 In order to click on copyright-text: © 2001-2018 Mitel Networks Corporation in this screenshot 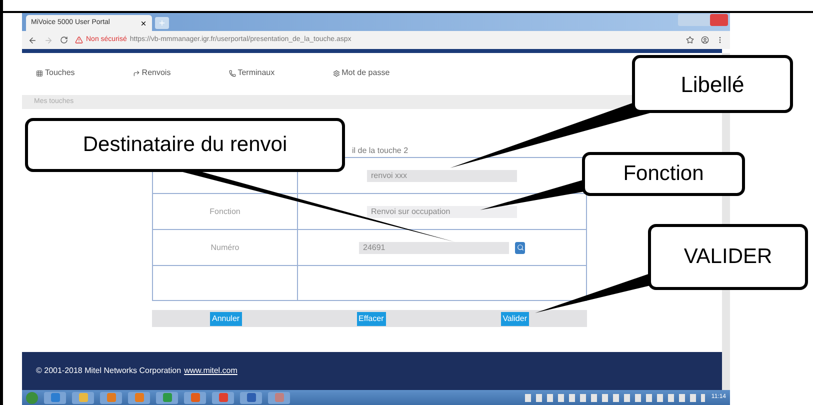, I will do `click(109, 371)`.